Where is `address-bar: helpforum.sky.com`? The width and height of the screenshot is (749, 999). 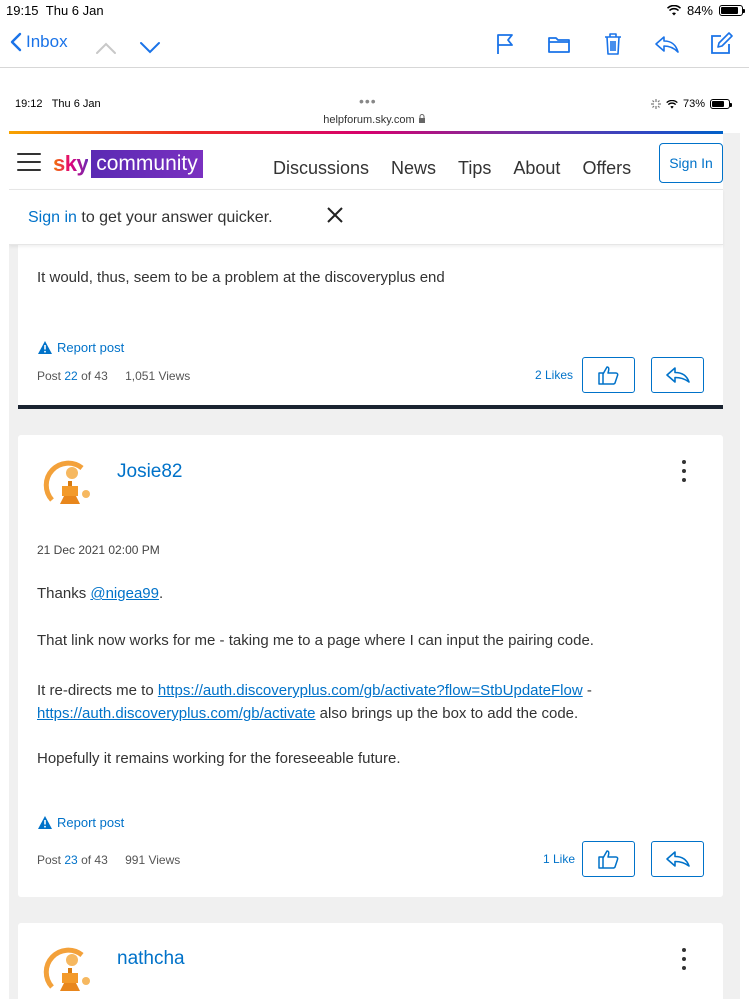
address-bar: helpforum.sky.com is located at coordinates (374, 120).